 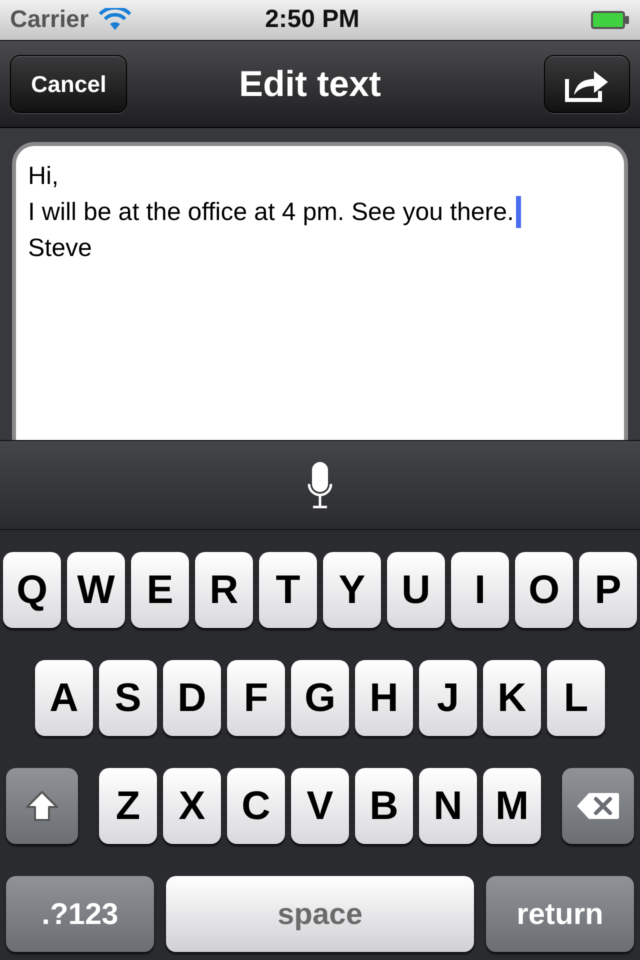 I want to click on letter-key: E, so click(x=160, y=590).